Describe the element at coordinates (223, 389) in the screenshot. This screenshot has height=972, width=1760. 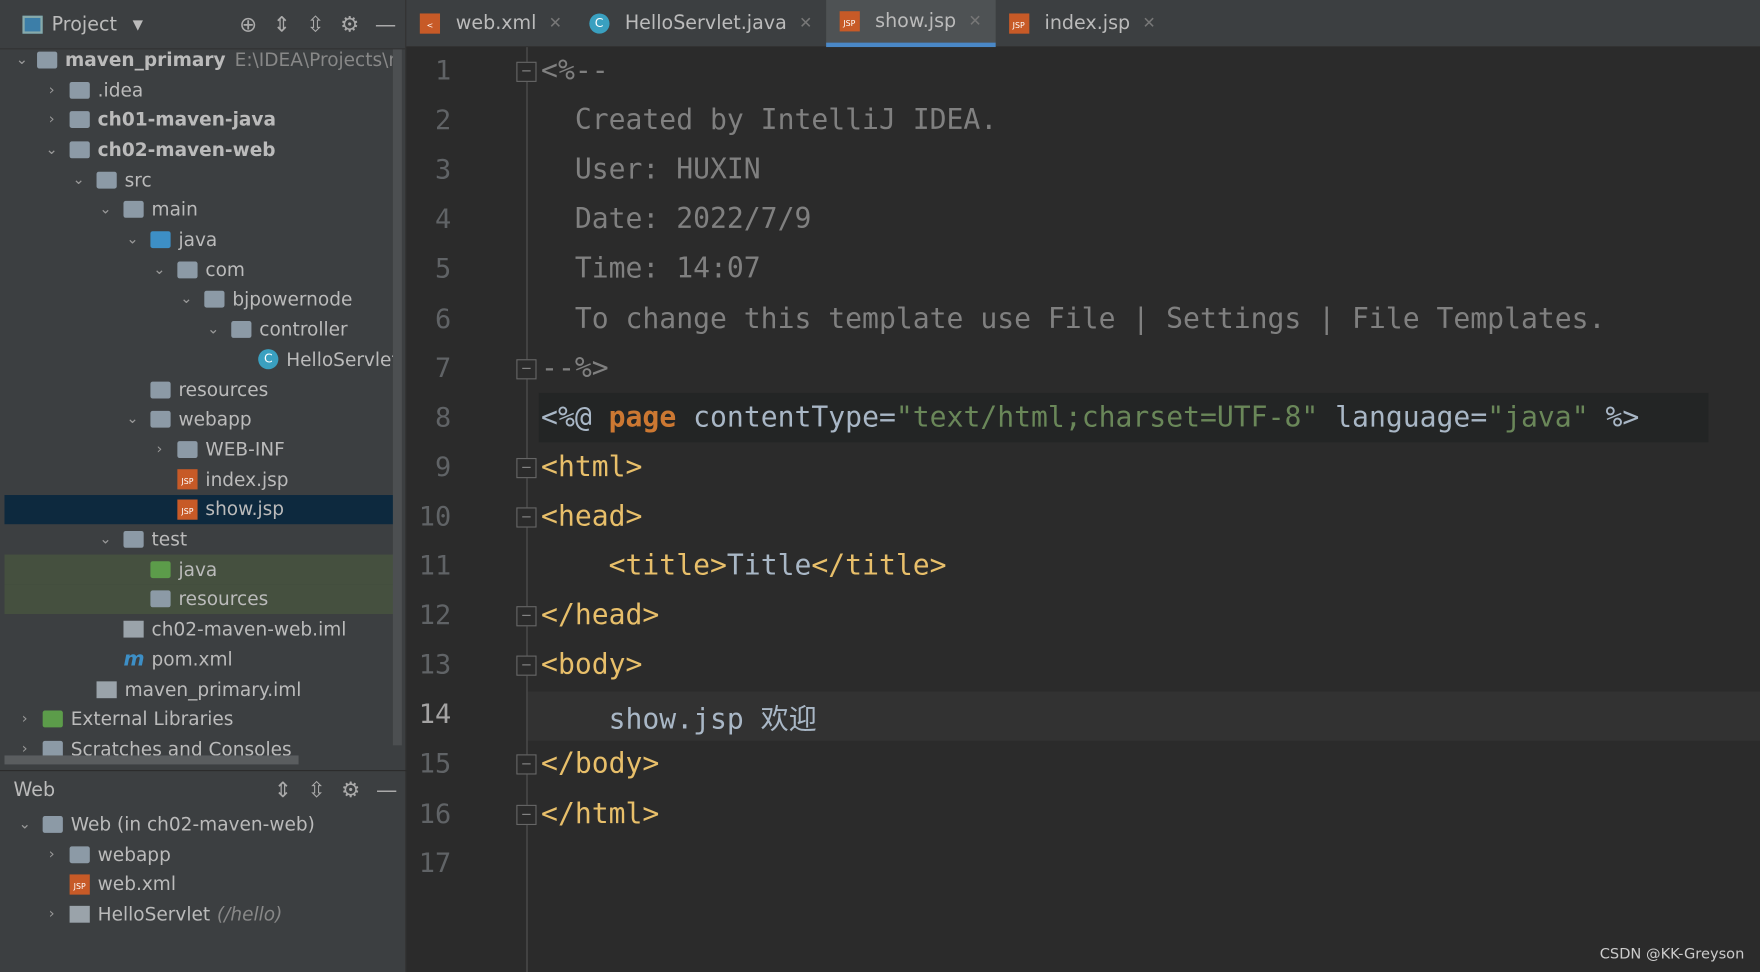
I see `tree-item-label: resources` at that location.